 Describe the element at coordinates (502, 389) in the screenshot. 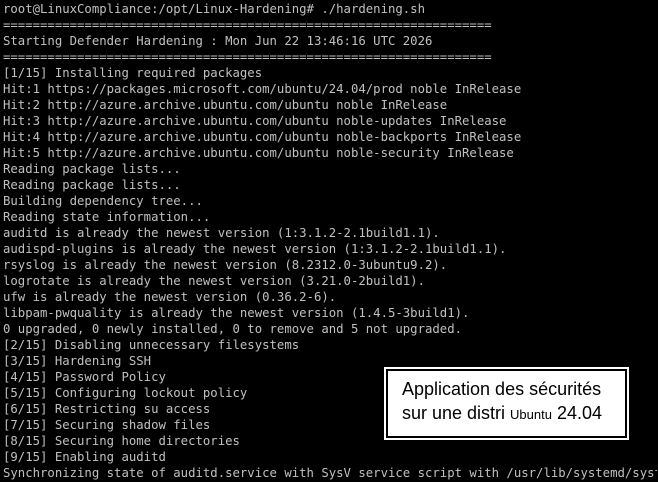

I see `caption-line-1: Application des sécurités` at that location.